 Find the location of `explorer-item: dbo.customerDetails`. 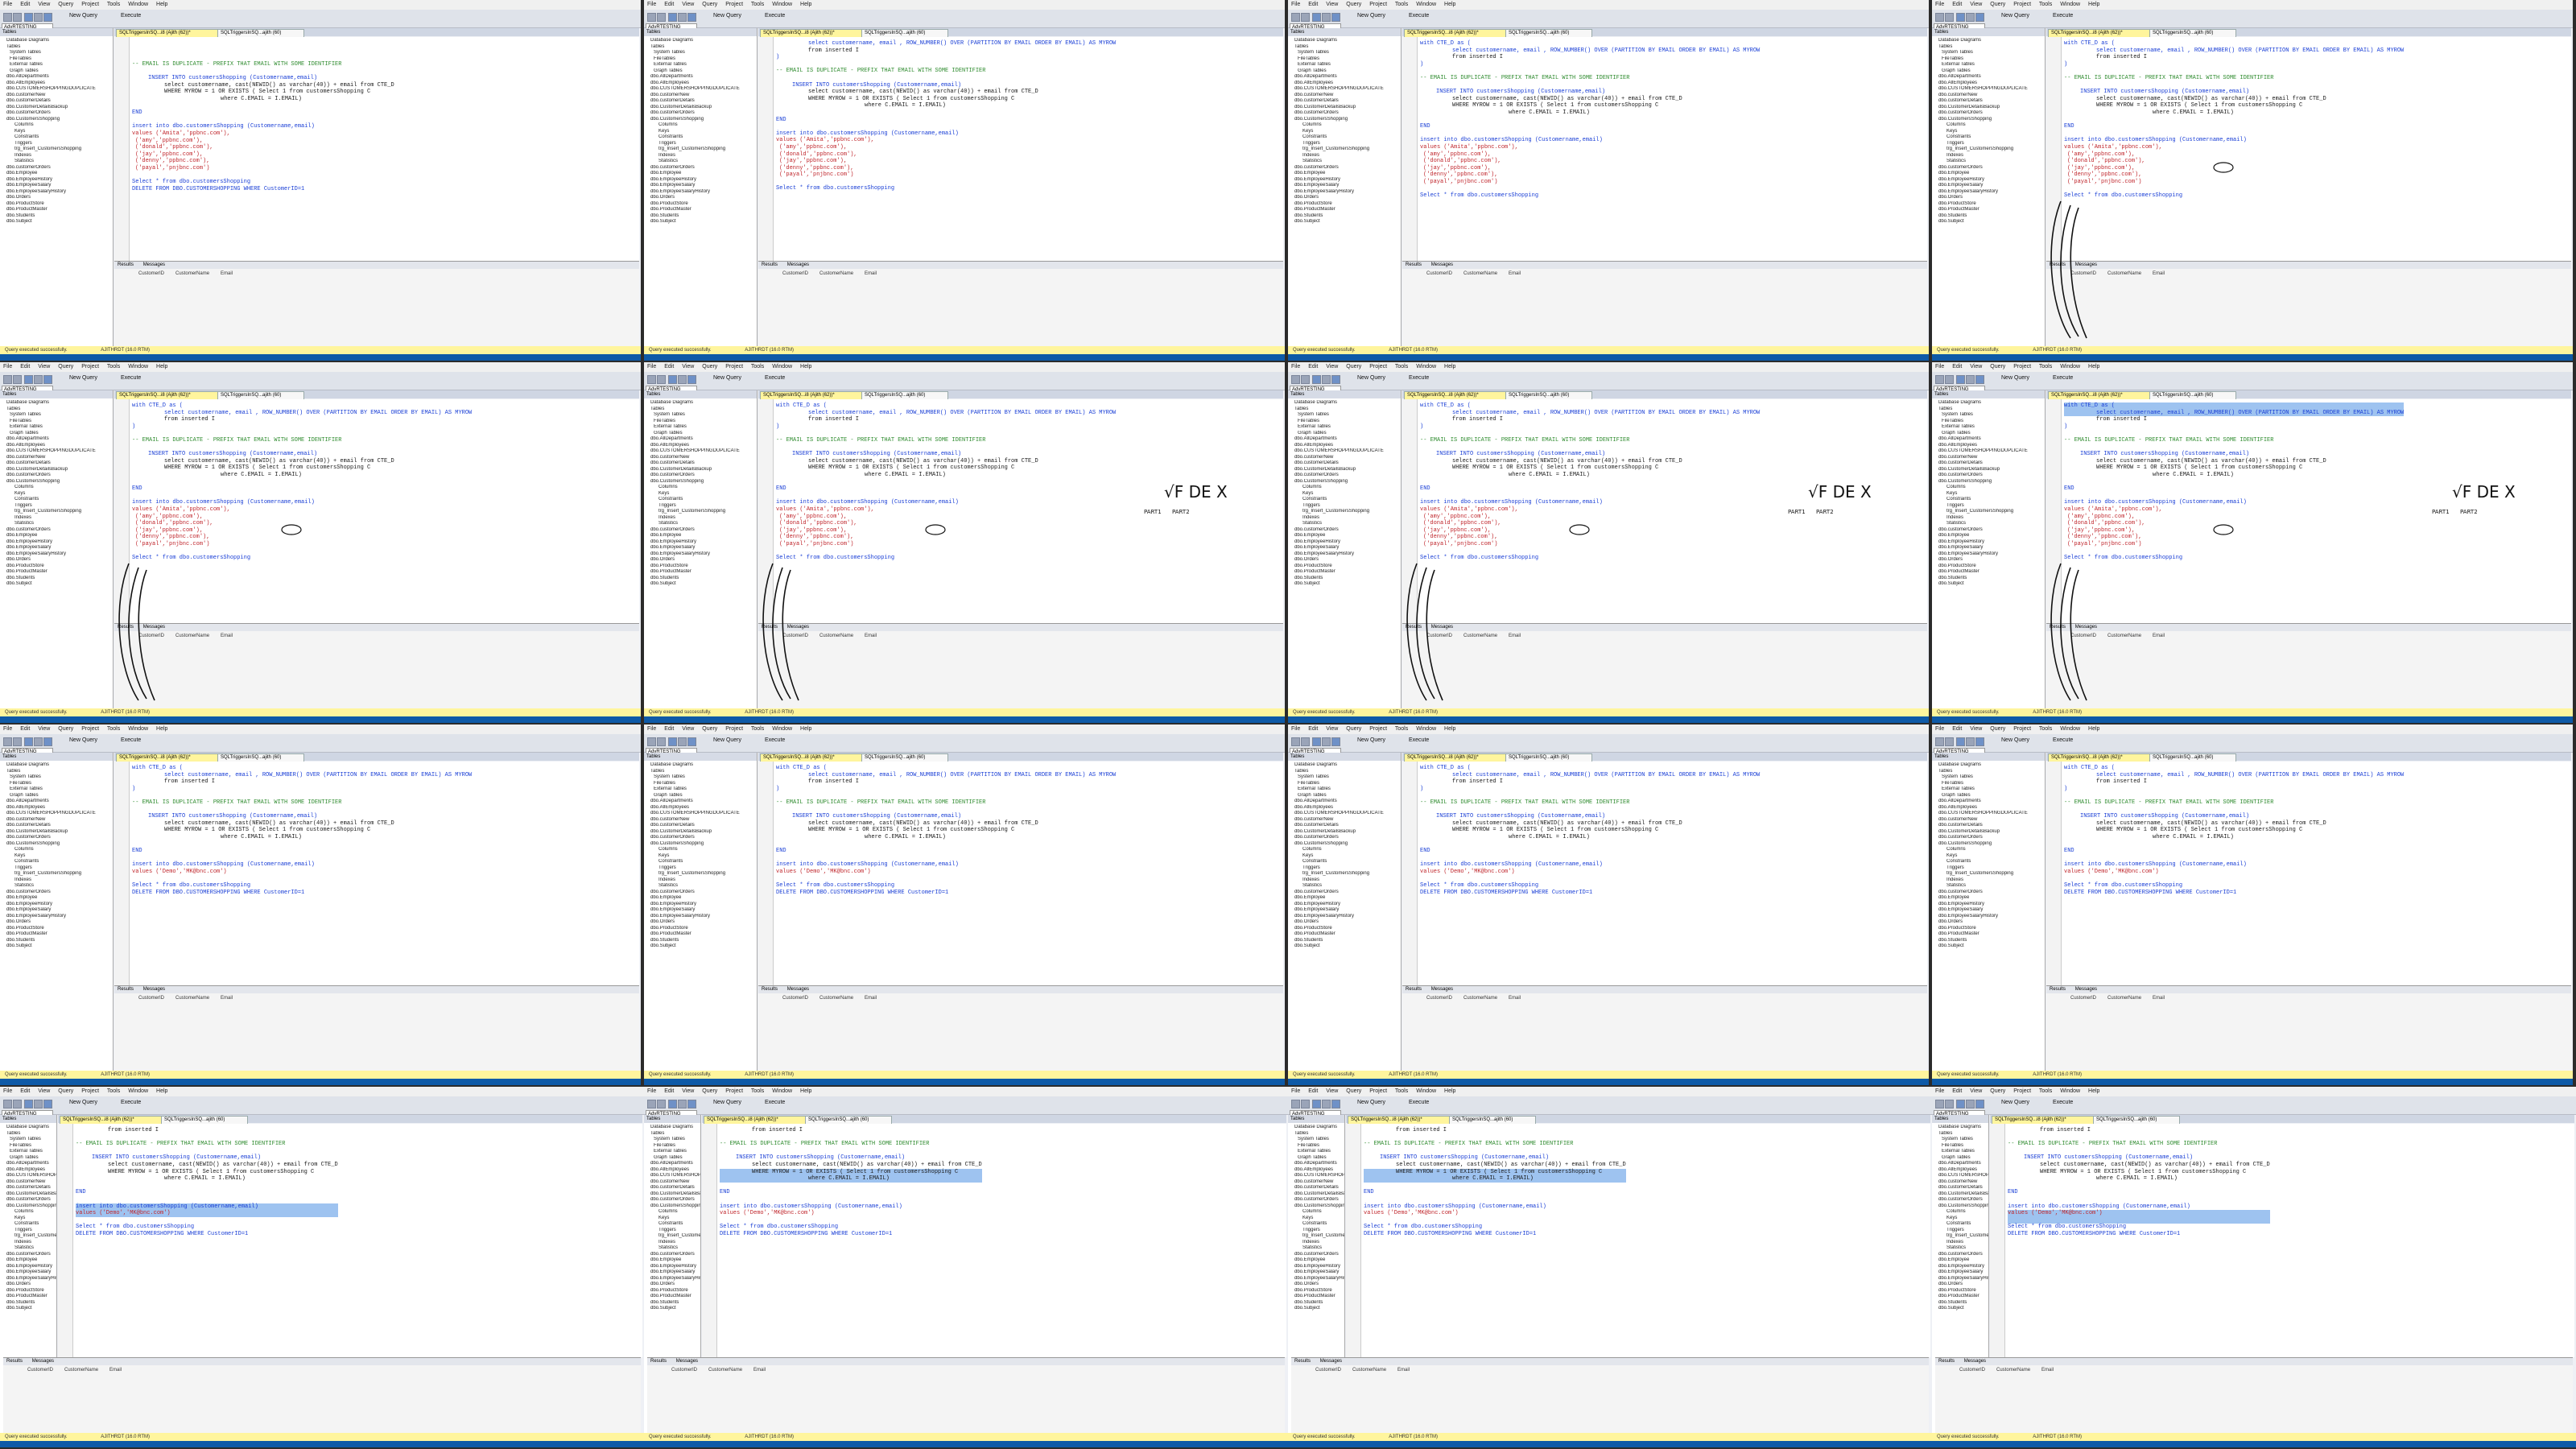

explorer-item: dbo.customerDetails is located at coordinates (58, 826).